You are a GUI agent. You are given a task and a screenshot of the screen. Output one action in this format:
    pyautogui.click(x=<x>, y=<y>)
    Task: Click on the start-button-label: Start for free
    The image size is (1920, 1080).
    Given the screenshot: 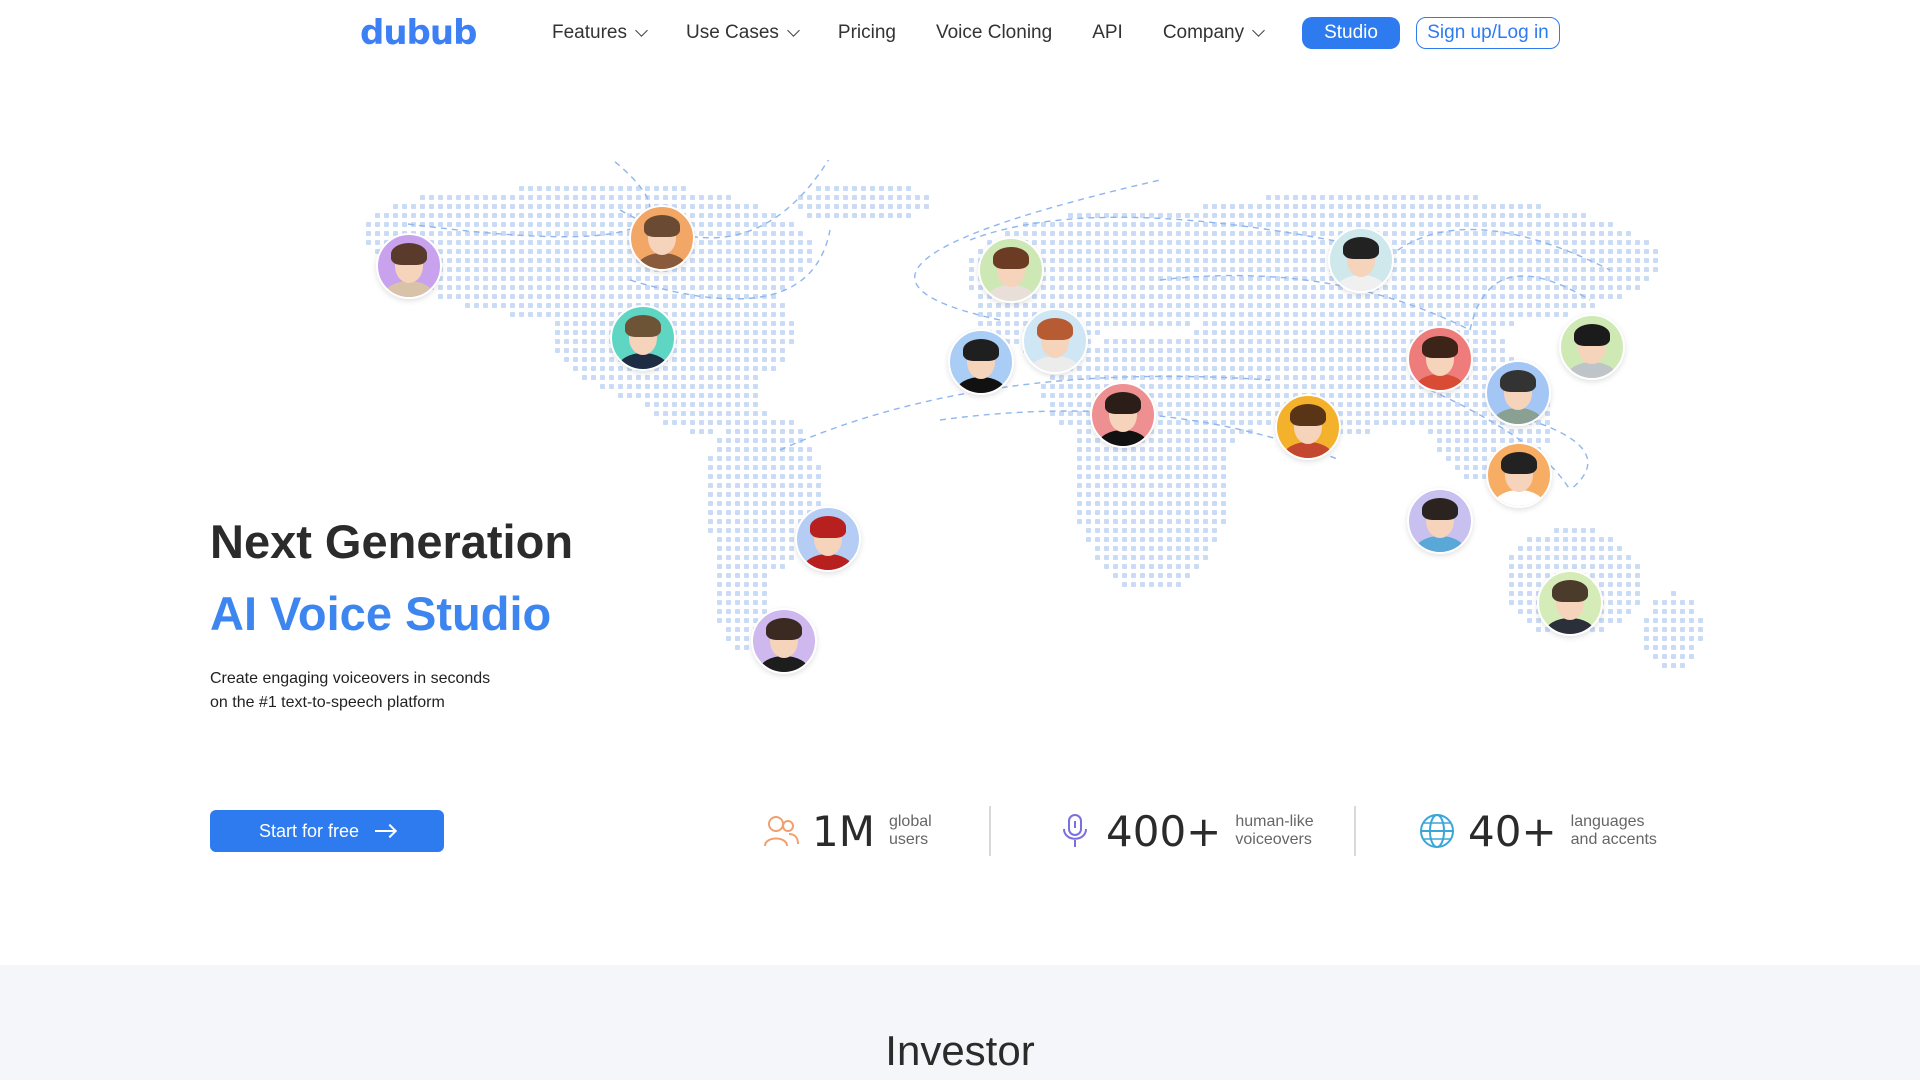 What is the action you would take?
    pyautogui.click(x=309, y=830)
    